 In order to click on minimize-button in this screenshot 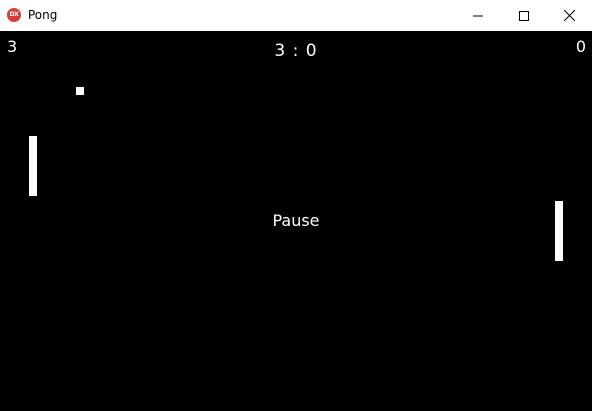, I will do `click(478, 15)`.